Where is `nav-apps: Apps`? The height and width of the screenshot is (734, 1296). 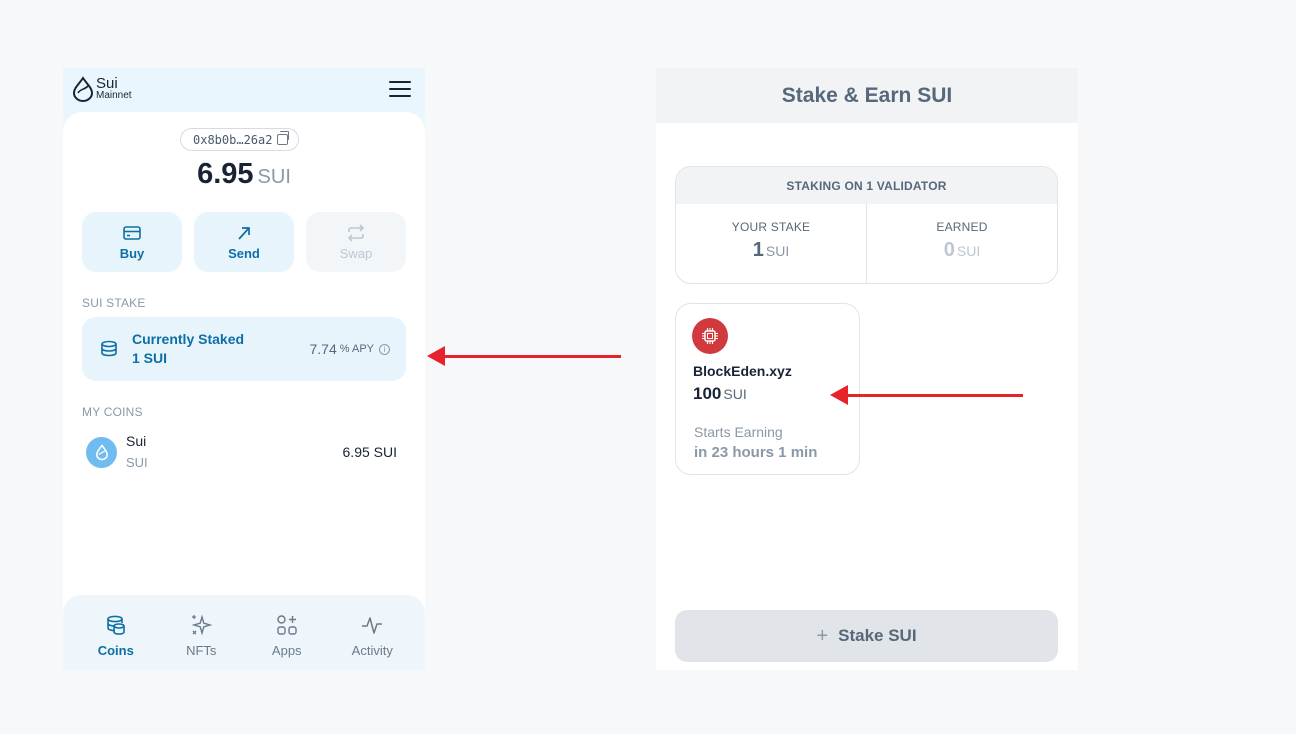 nav-apps: Apps is located at coordinates (287, 632).